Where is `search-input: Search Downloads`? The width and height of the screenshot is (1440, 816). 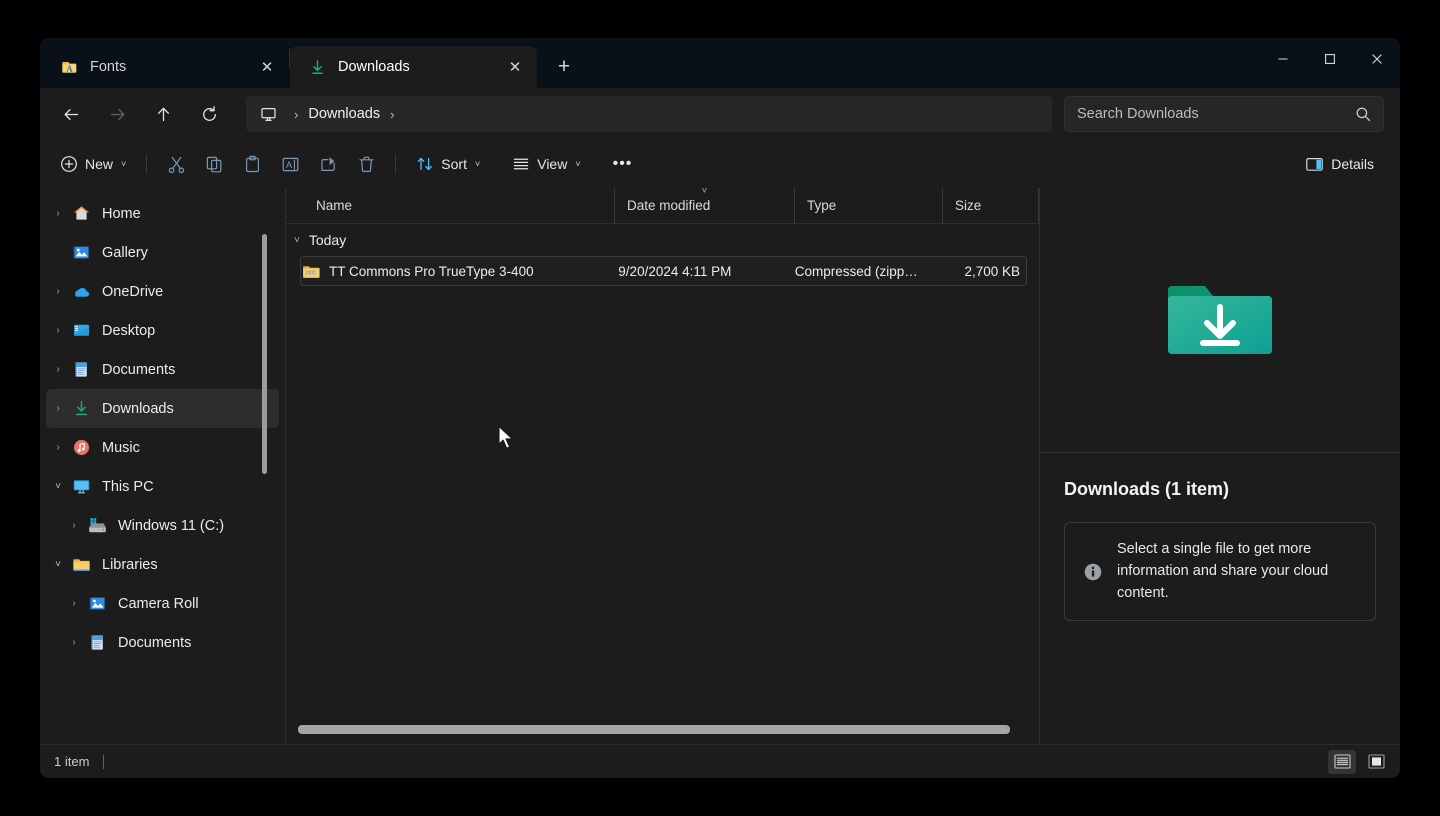
search-input: Search Downloads is located at coordinates (1224, 114).